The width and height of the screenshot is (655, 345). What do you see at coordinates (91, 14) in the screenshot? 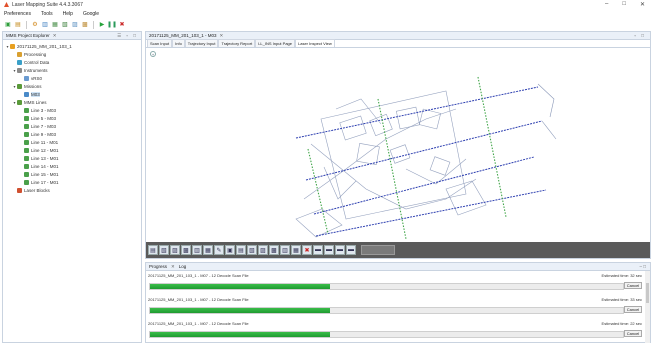
I see `menu-google: Google` at bounding box center [91, 14].